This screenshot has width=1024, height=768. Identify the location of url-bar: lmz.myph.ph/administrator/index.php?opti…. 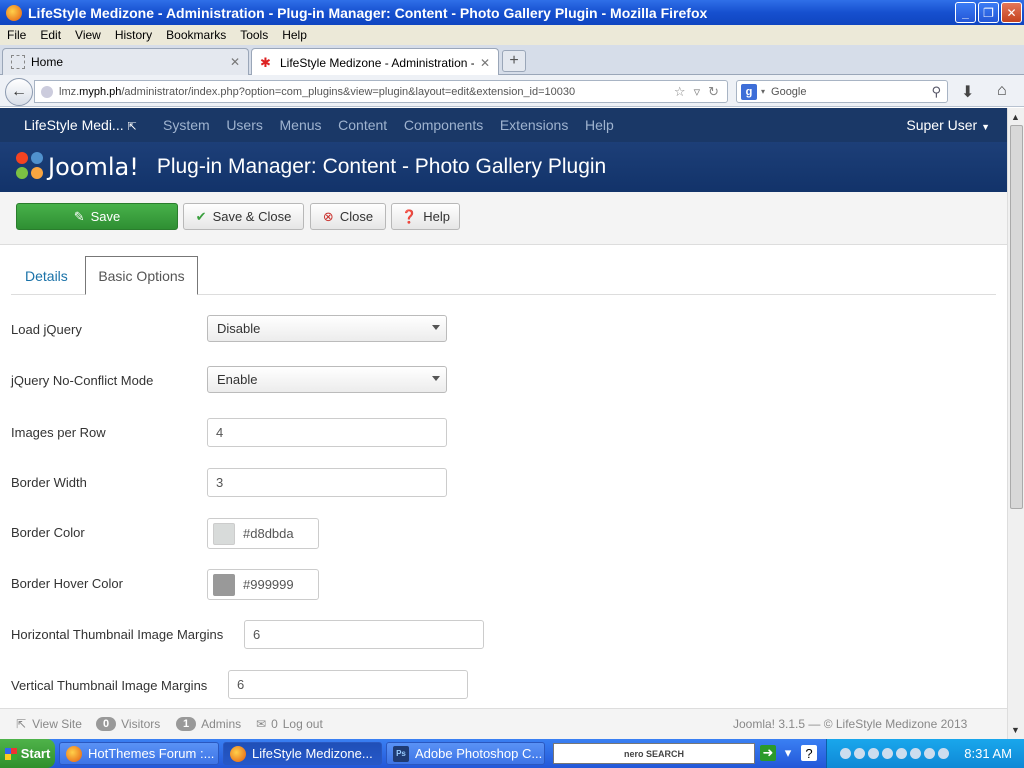
(381, 91).